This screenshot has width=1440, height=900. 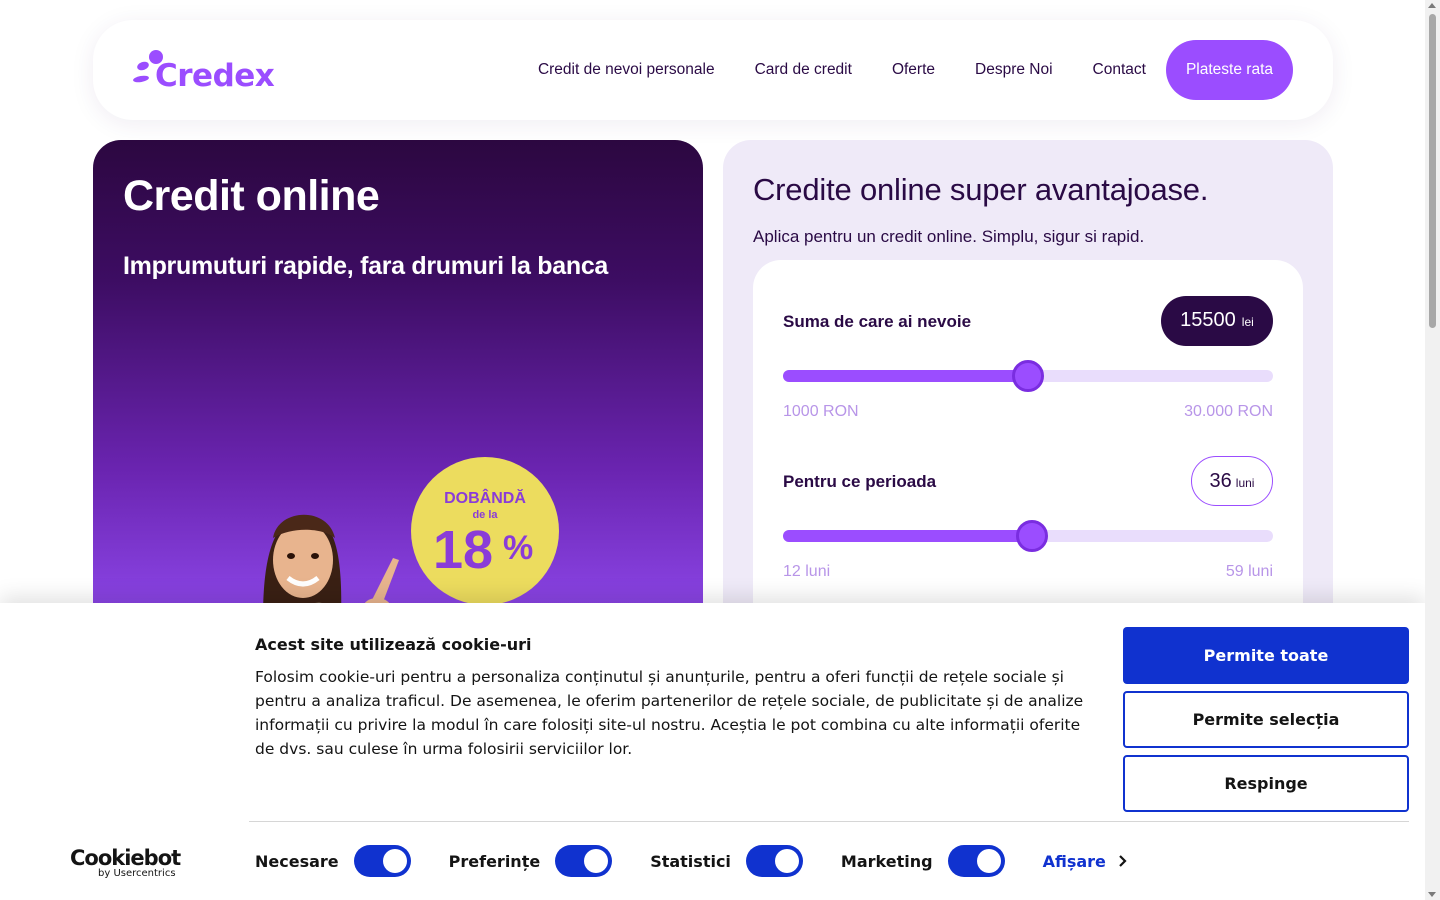 What do you see at coordinates (393, 644) in the screenshot?
I see `cookie-title: Acest site utilizează cookie-uri` at bounding box center [393, 644].